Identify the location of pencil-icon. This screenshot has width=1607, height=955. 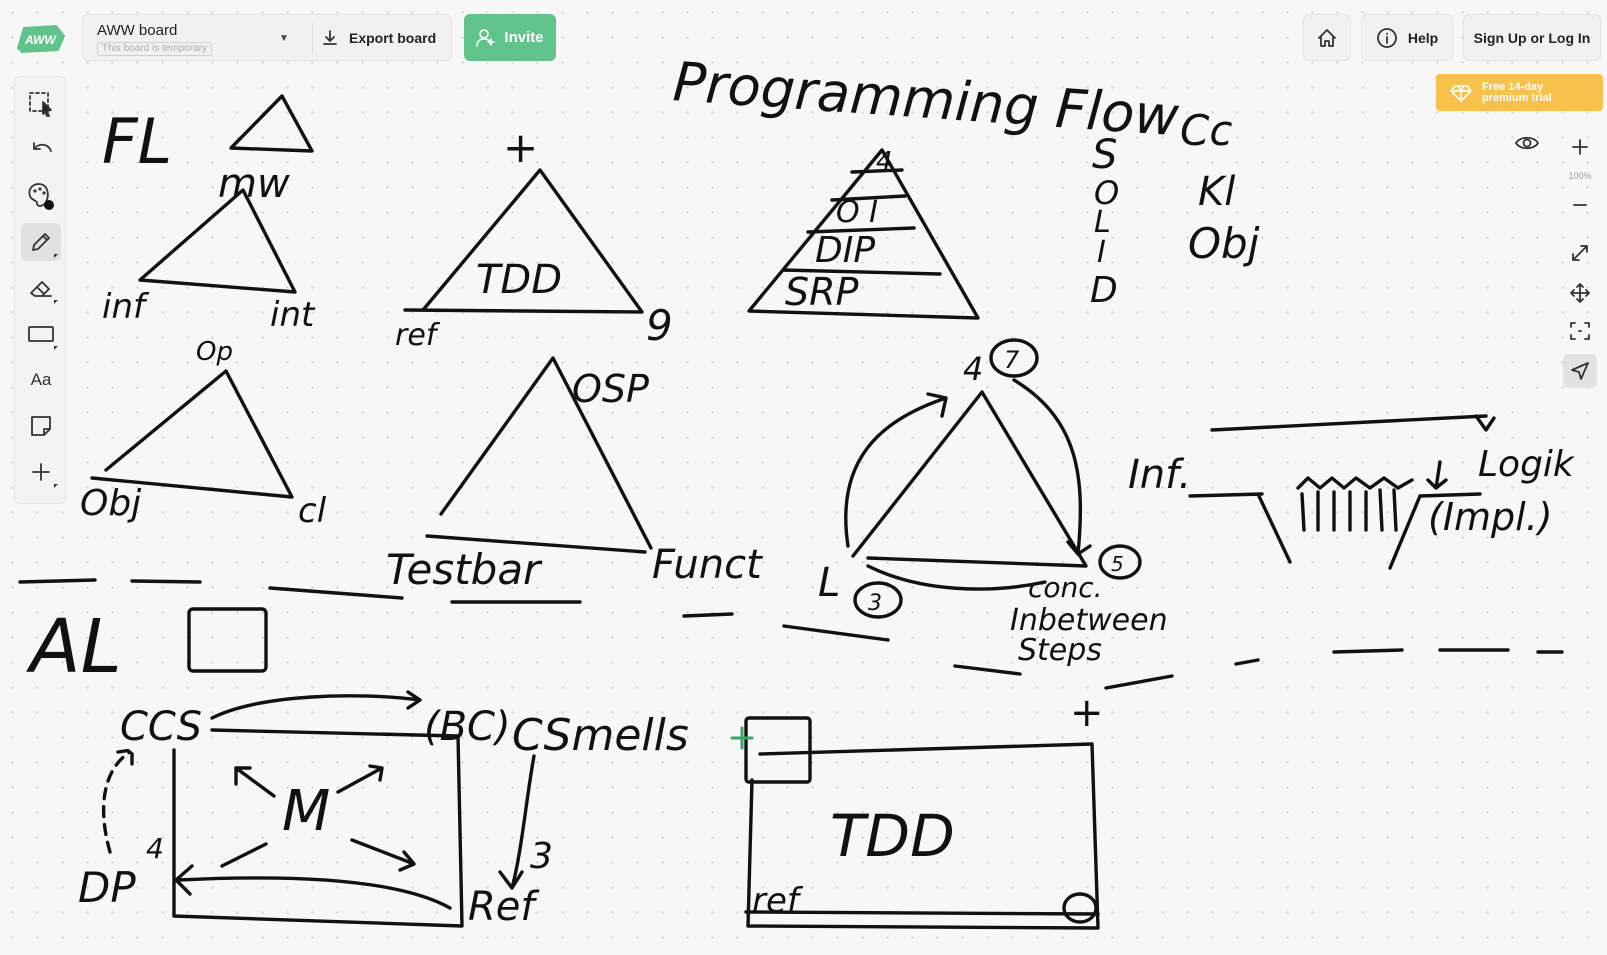
(41, 242).